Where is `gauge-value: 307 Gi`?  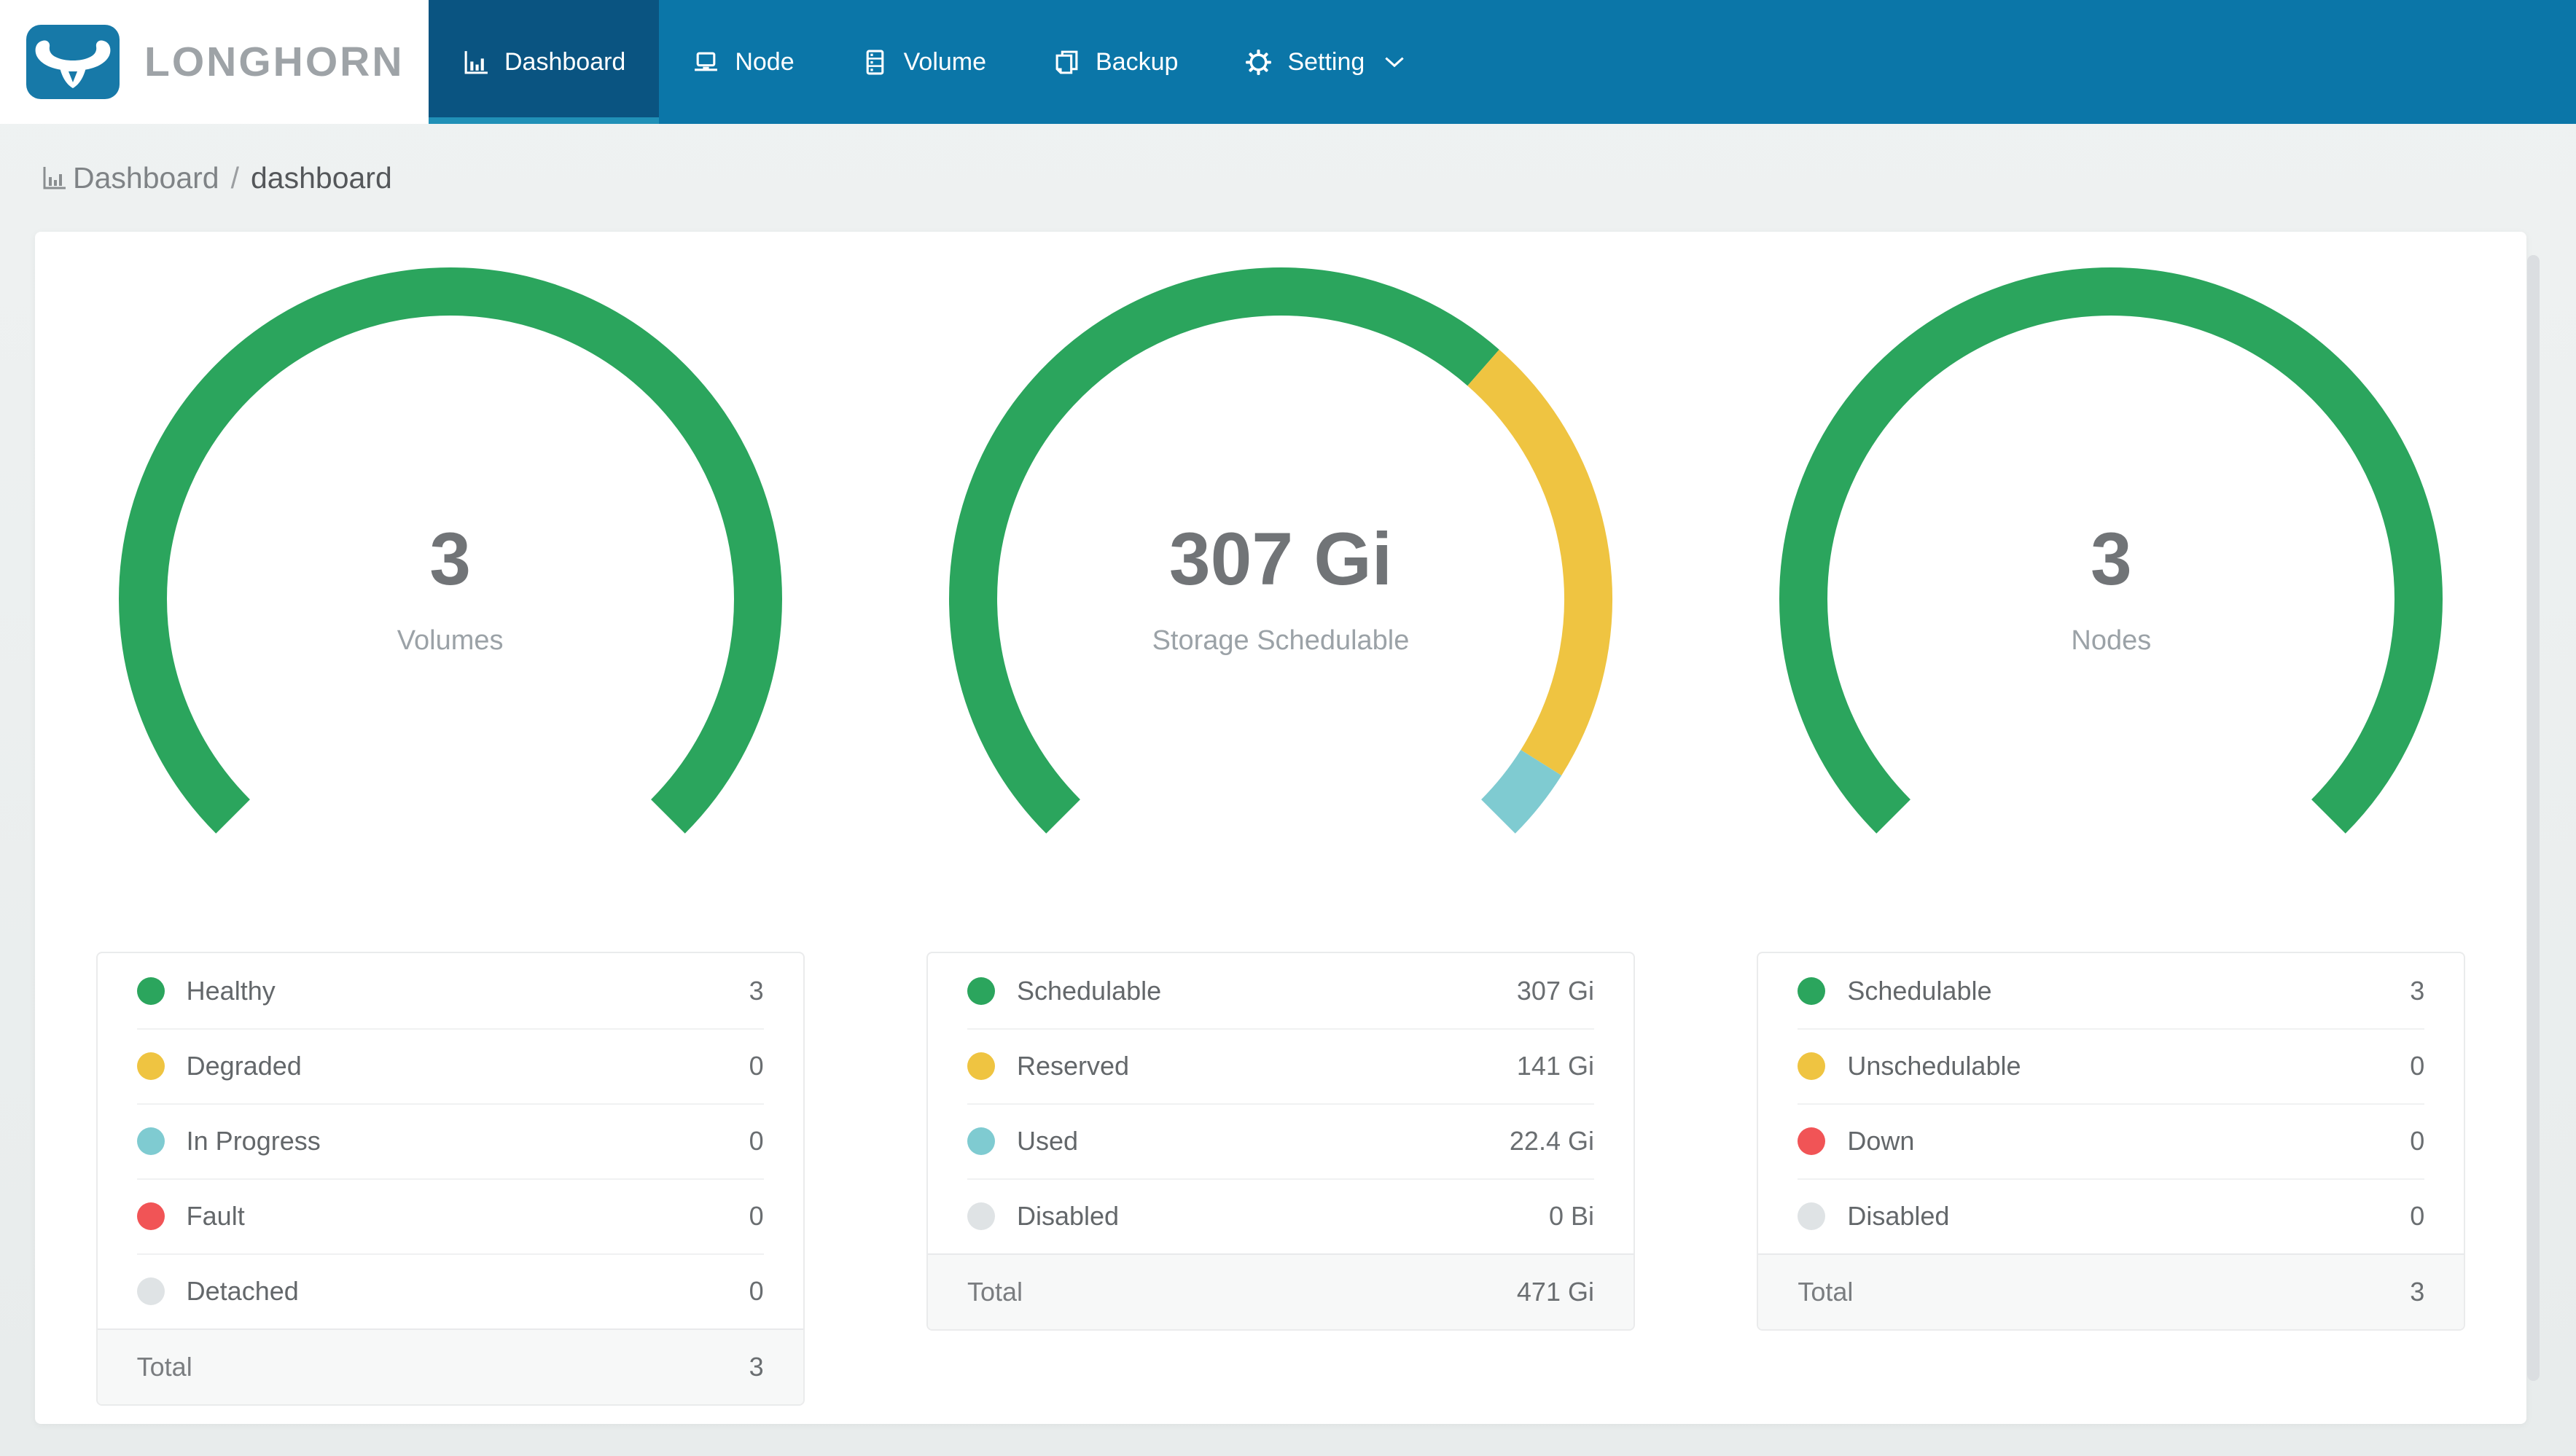
gauge-value: 307 Gi is located at coordinates (1280, 558).